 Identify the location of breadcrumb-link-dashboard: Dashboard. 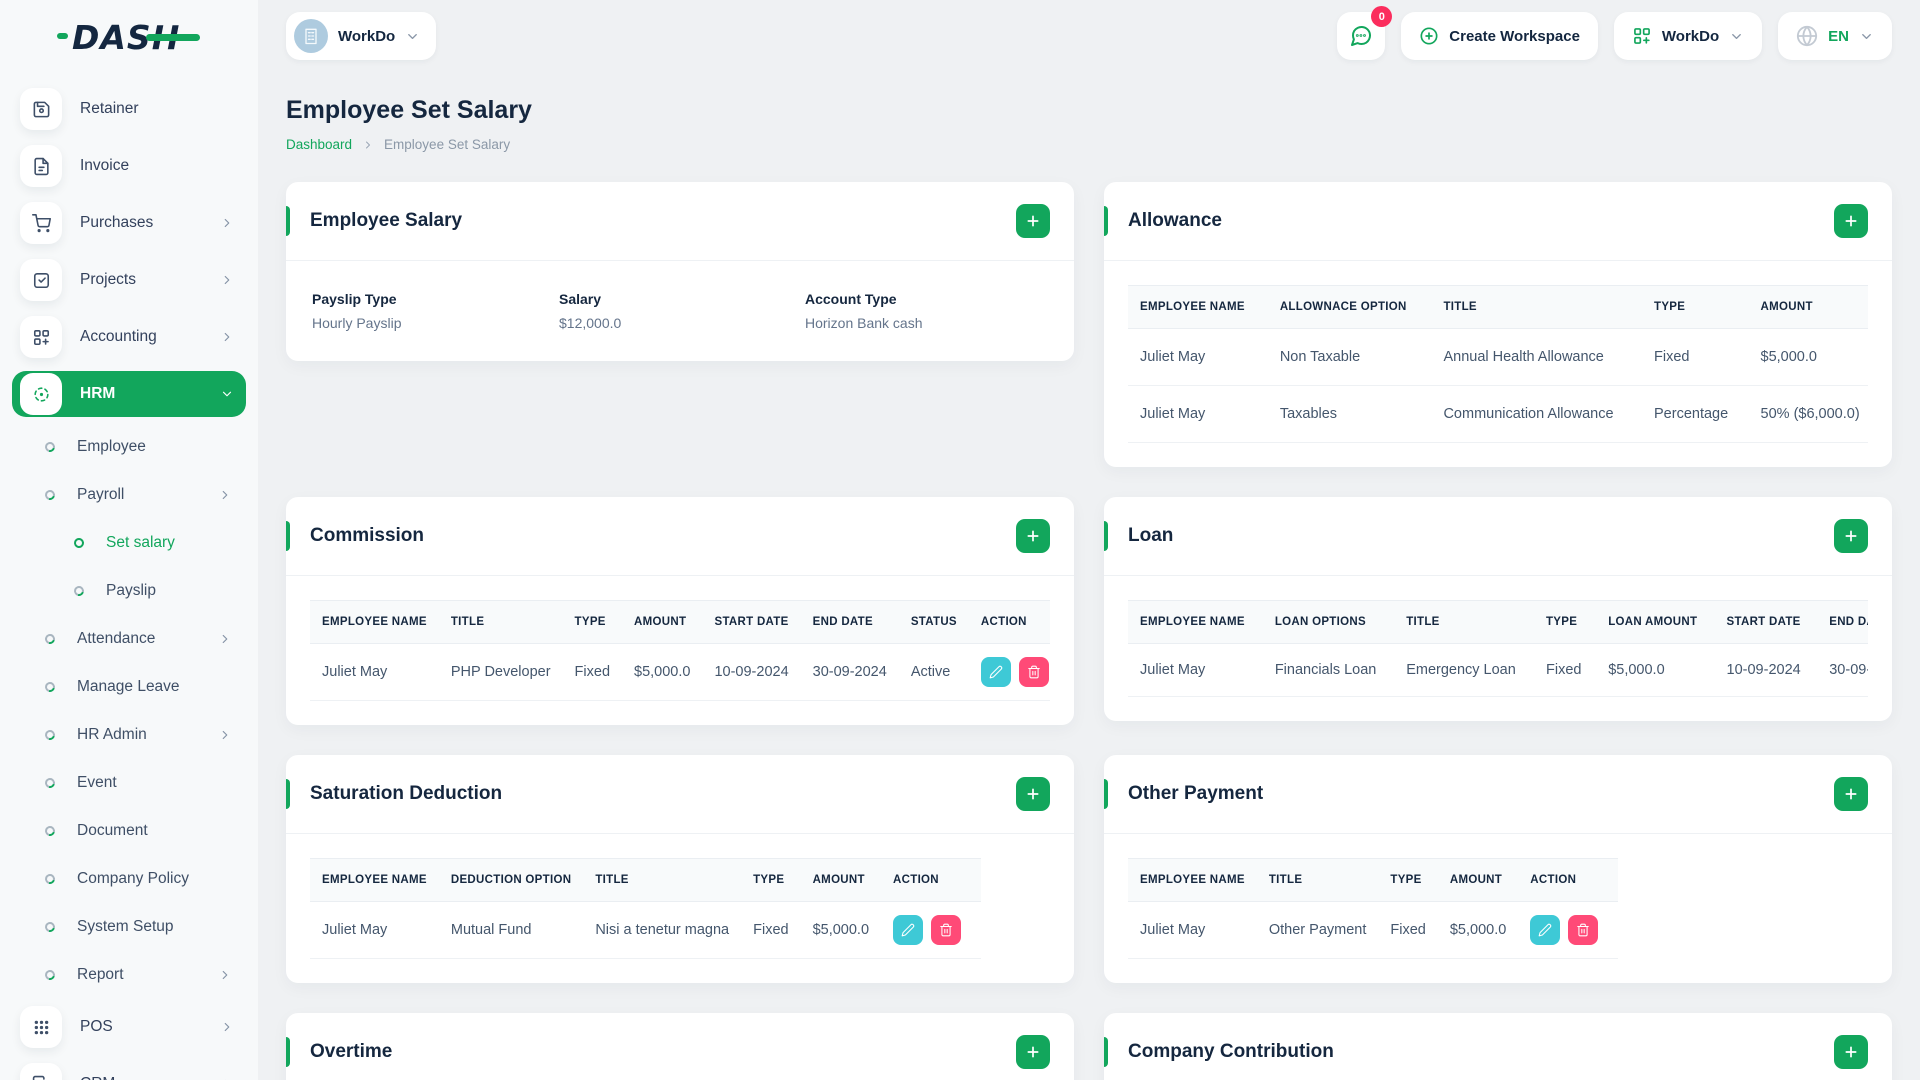
(319, 144).